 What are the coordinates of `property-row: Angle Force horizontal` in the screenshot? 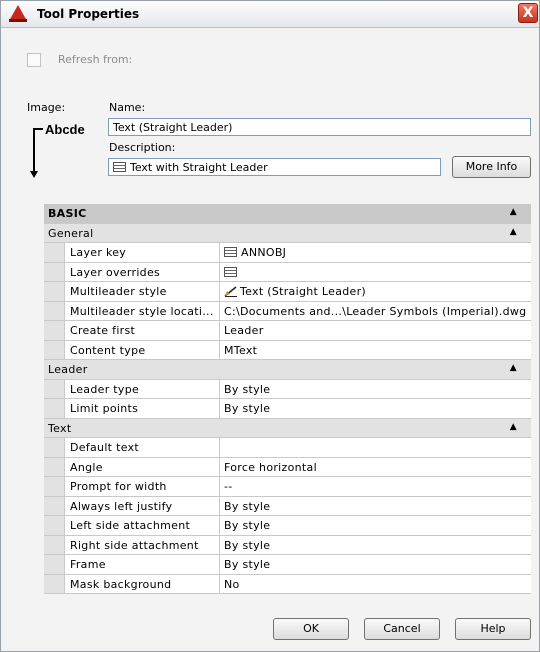 It's located at (287, 467).